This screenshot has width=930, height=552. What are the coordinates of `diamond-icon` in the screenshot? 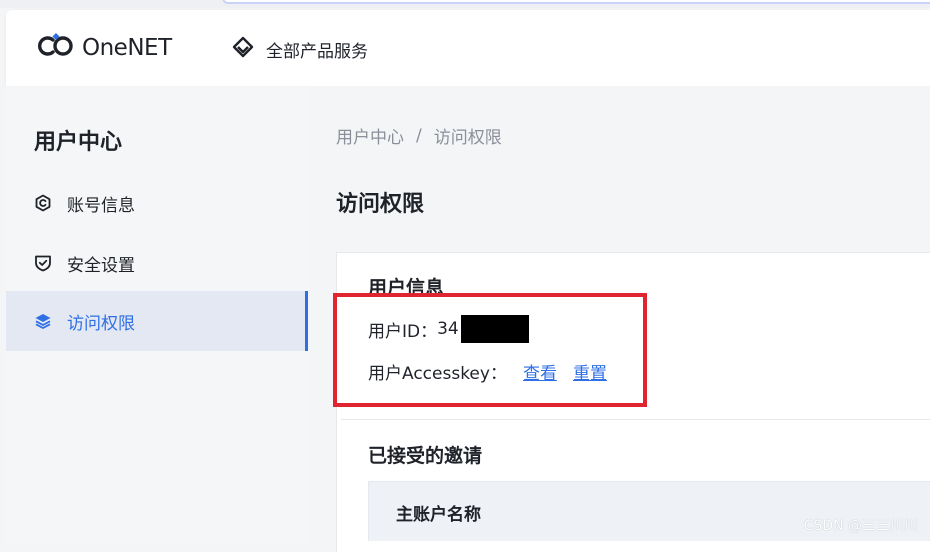 It's located at (243, 49).